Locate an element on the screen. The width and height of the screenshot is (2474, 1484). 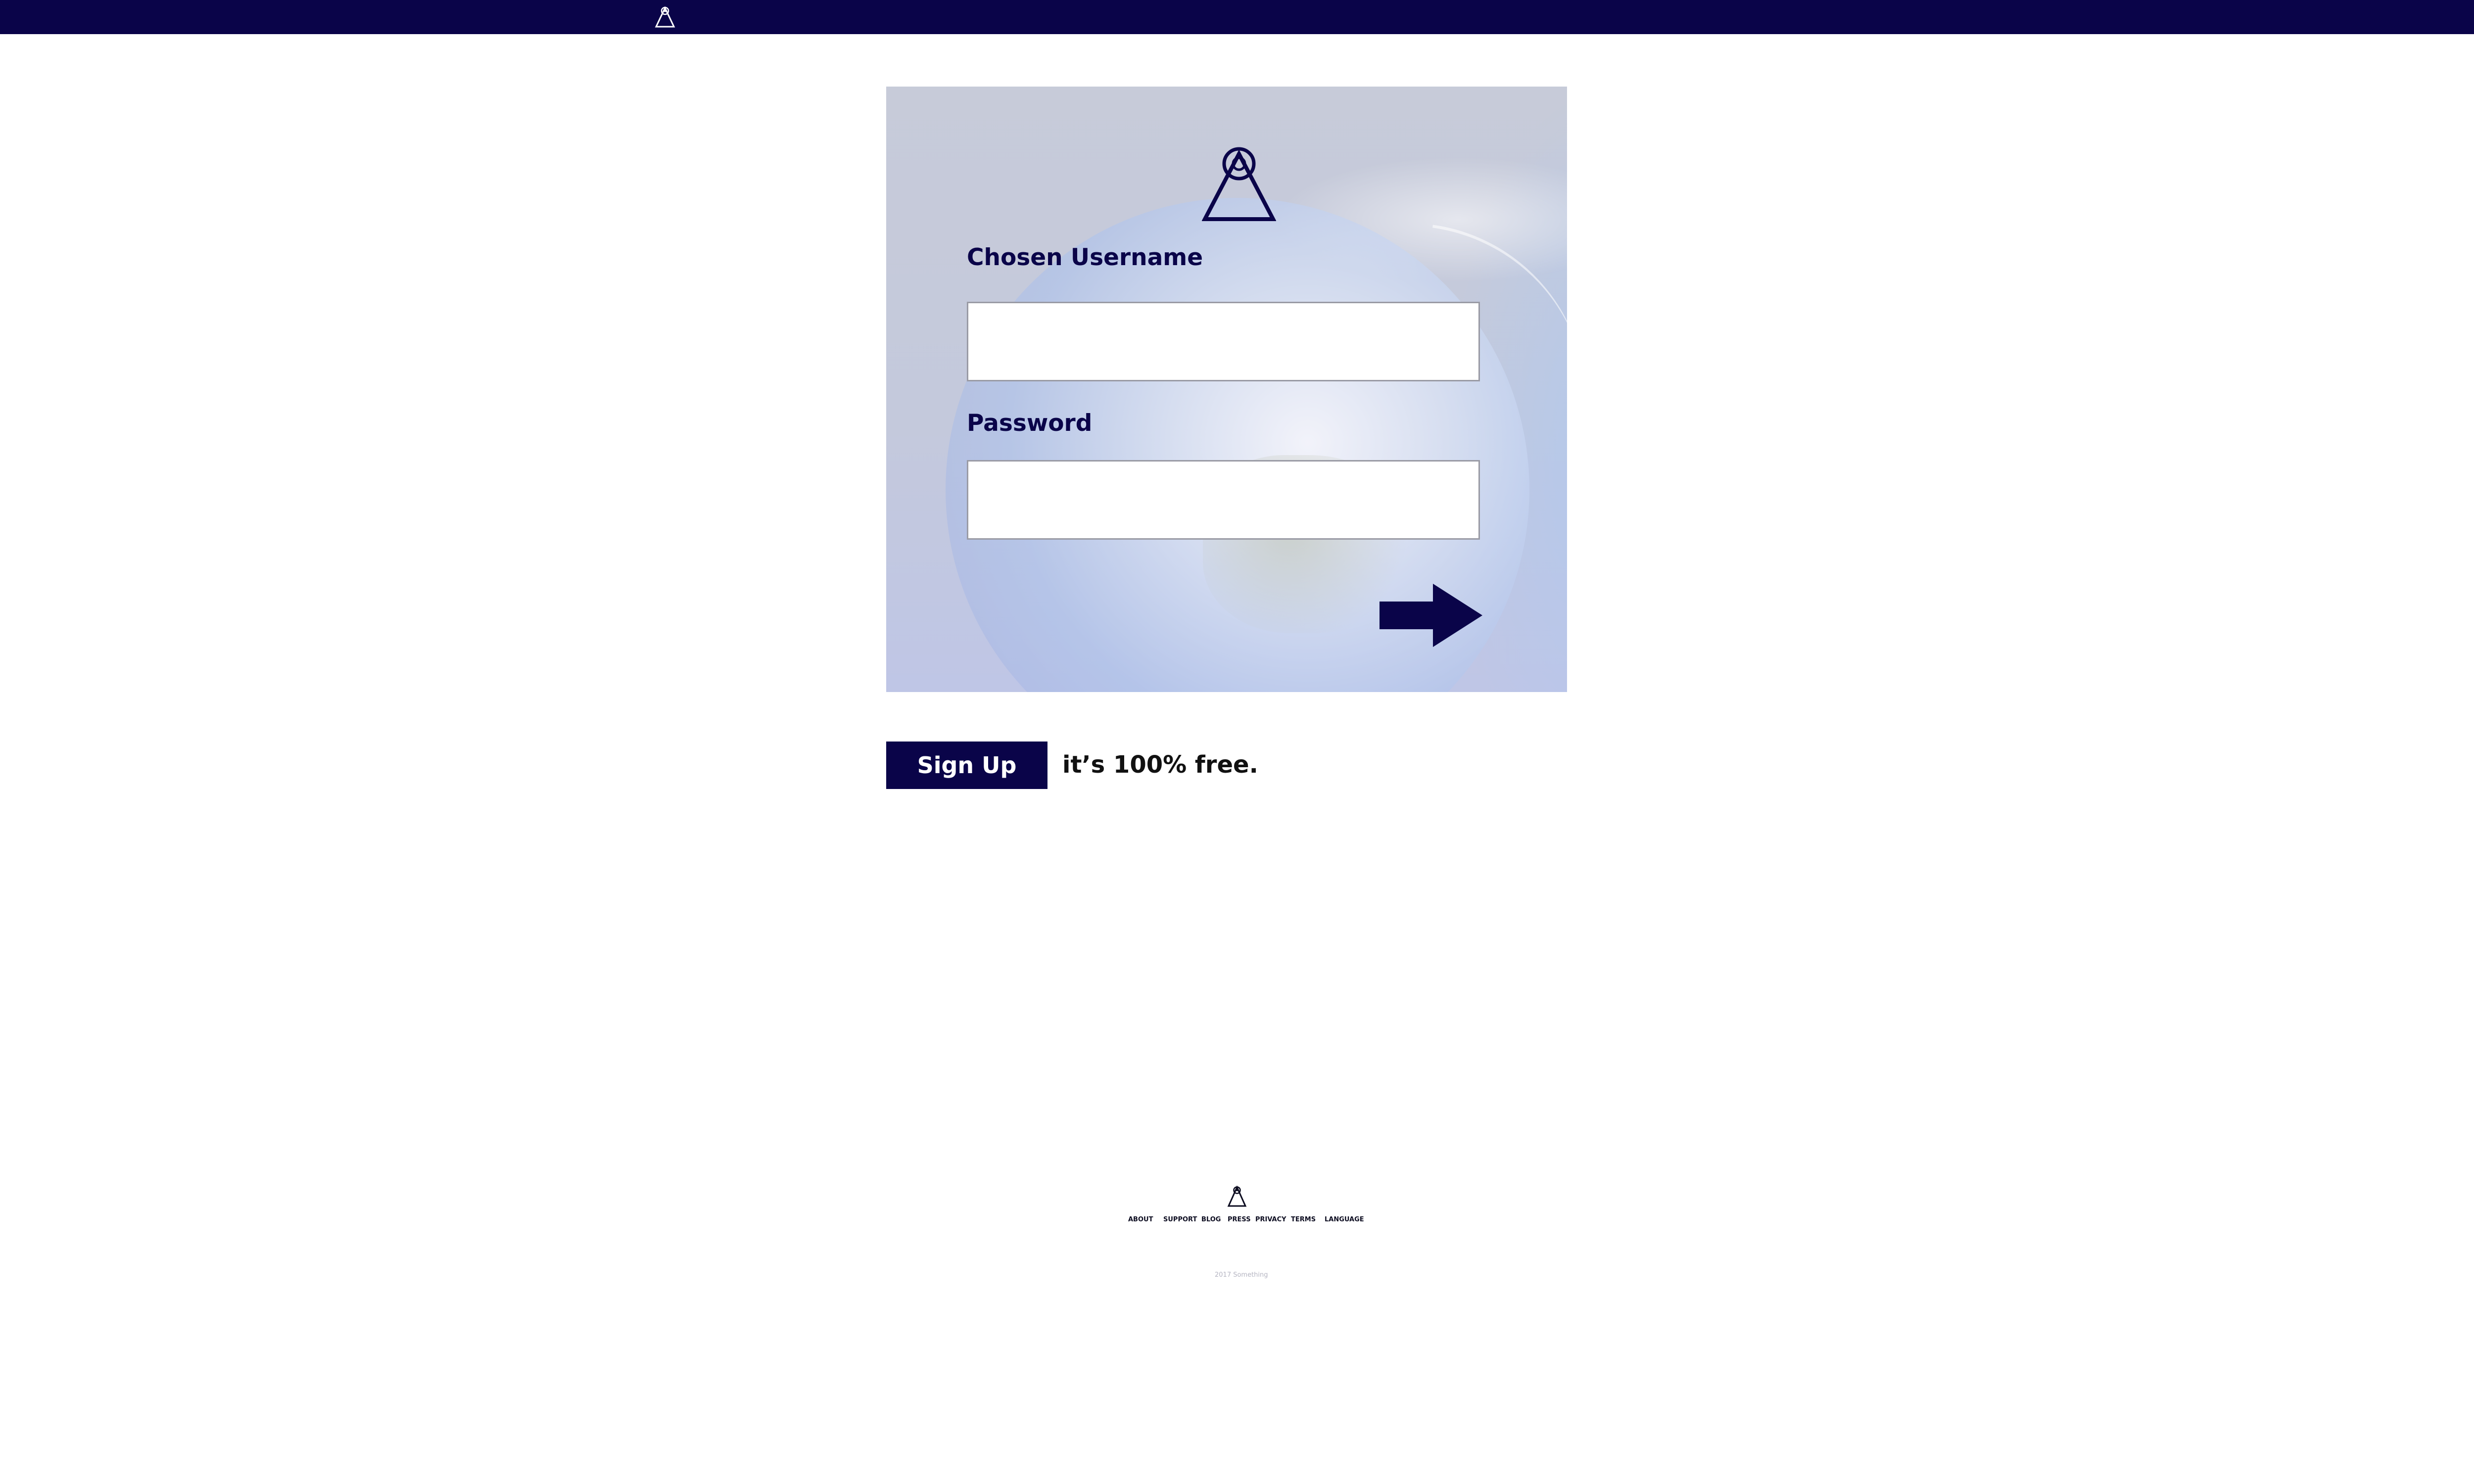
footer-link-terms: TERMS is located at coordinates (1304, 1219).